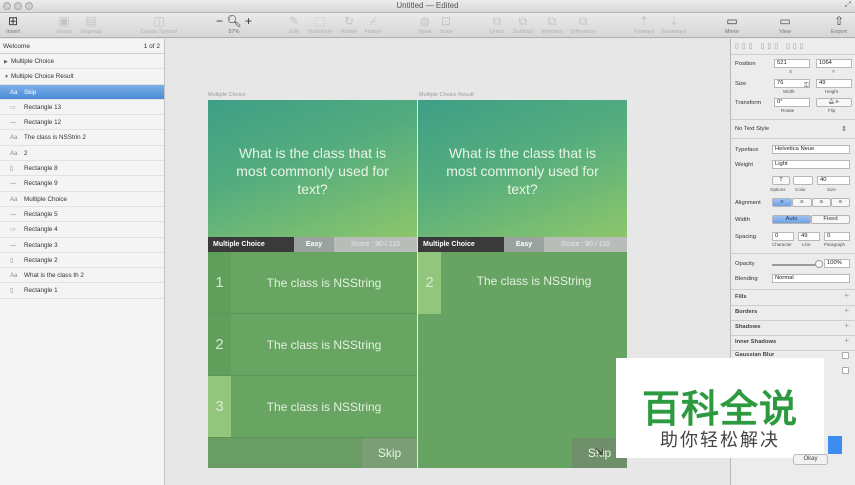  Describe the element at coordinates (41, 245) in the screenshot. I see `layer-label: Rectangle 3` at that location.